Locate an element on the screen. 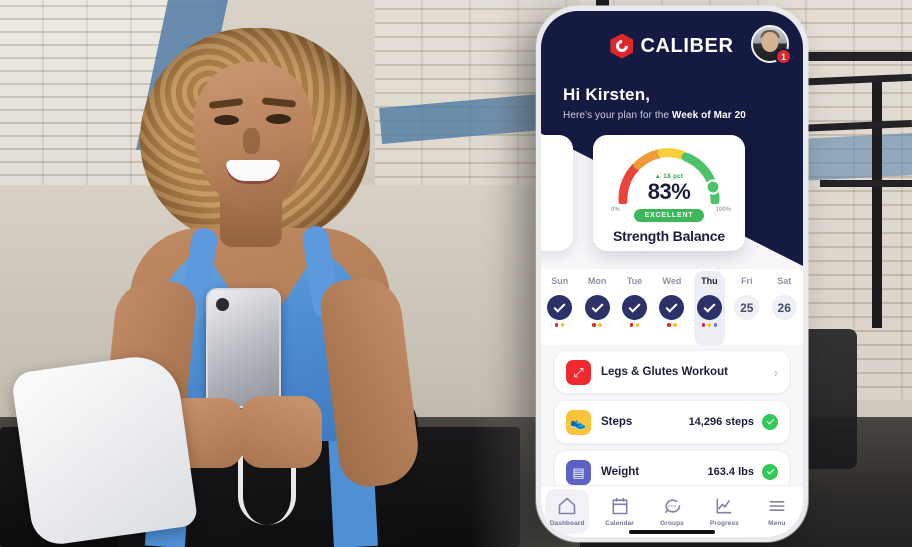  person-smile is located at coordinates (253, 172).